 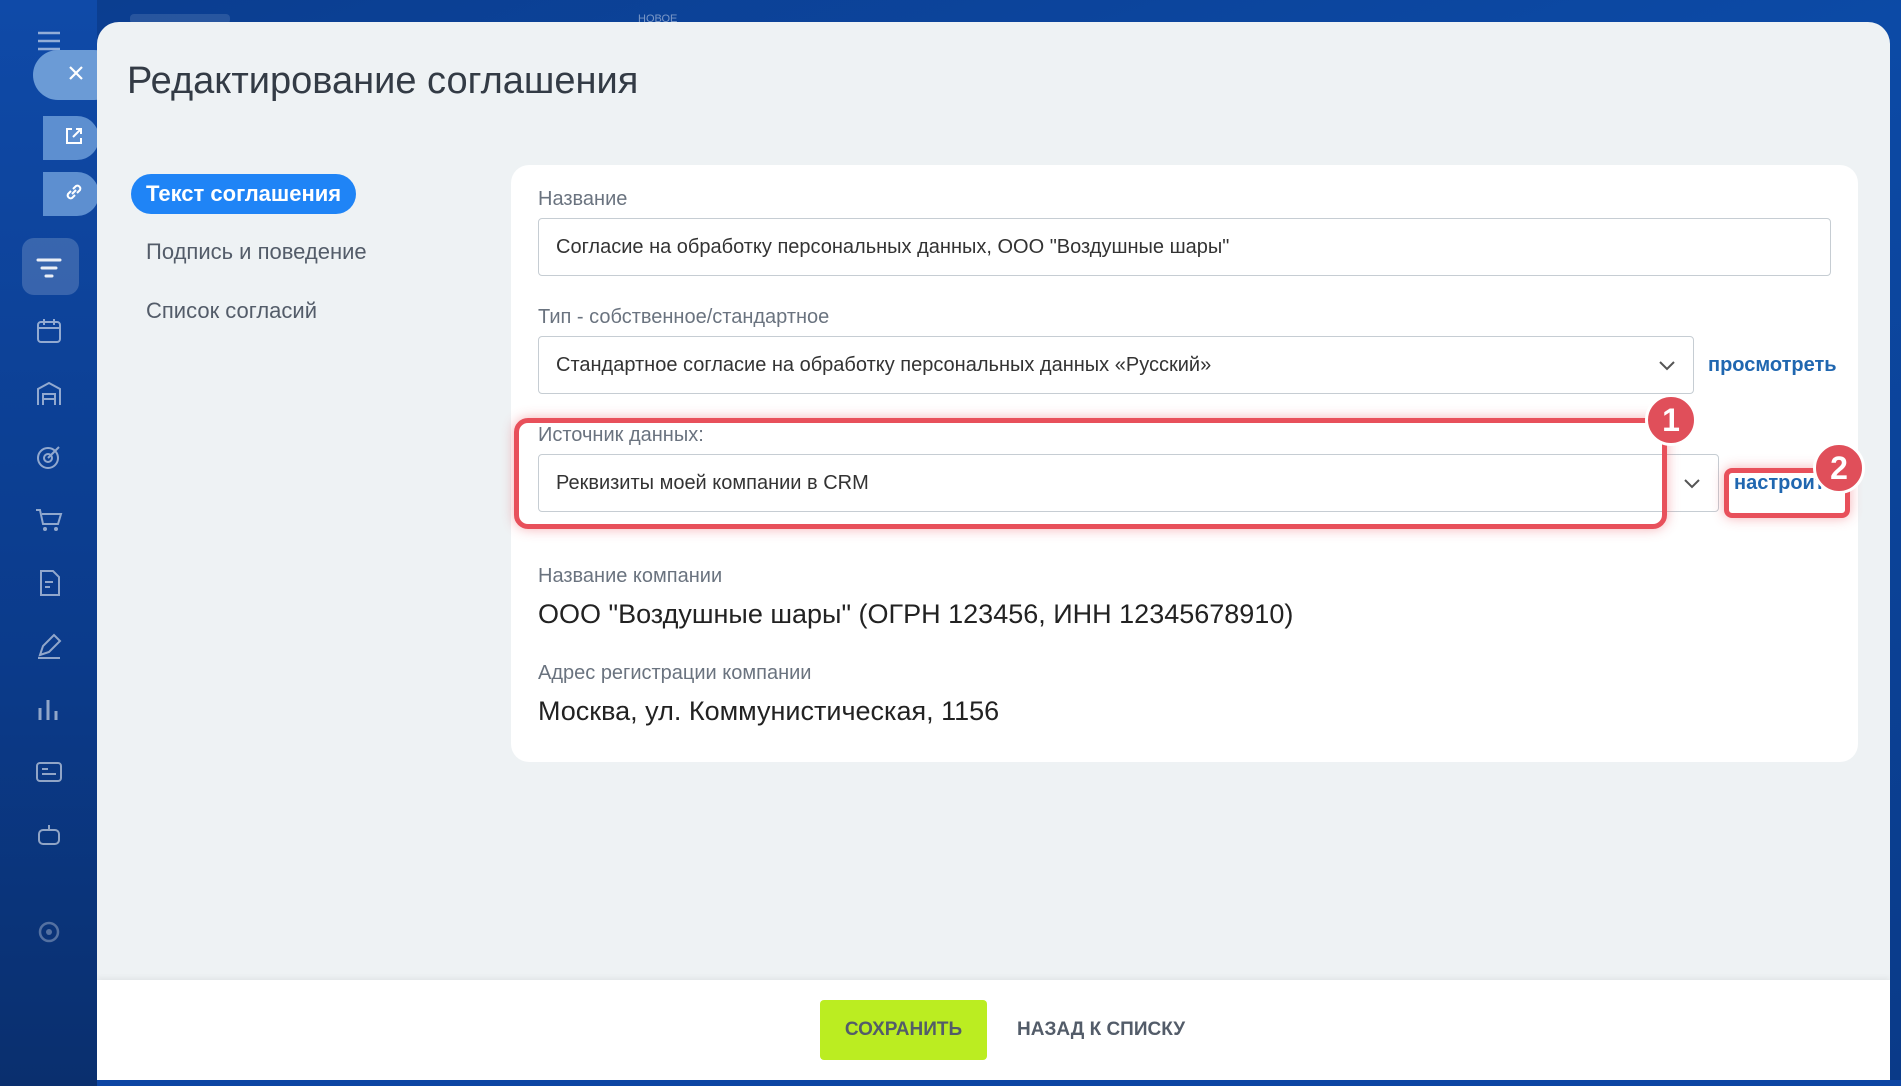 What do you see at coordinates (48, 543) in the screenshot?
I see `app-sidebar` at bounding box center [48, 543].